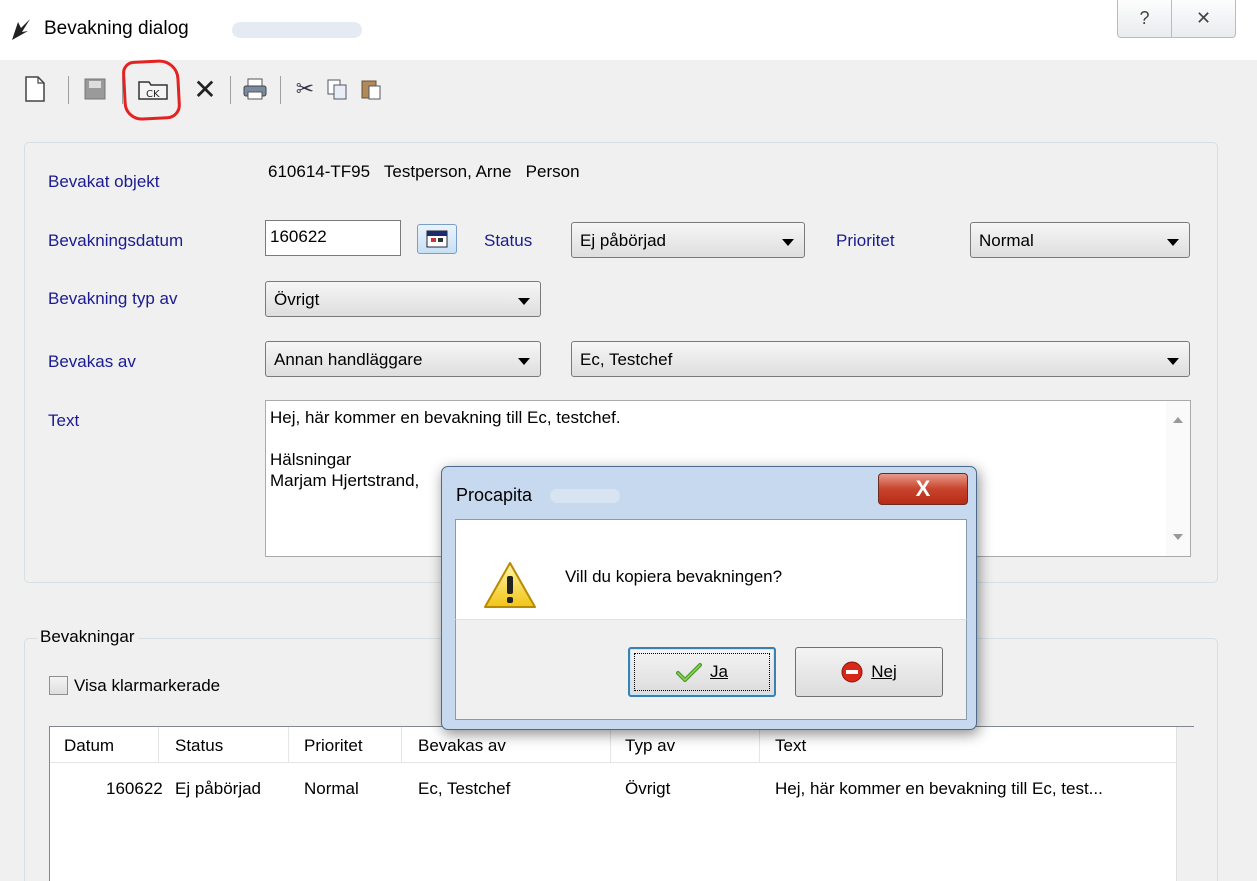  I want to click on bevakning-typ-label: Bevakning typ av, so click(113, 298).